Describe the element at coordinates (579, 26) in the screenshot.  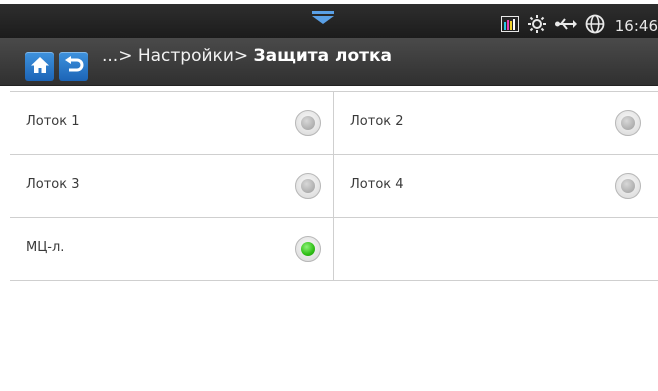
I see `status-icons: 16:46` at that location.